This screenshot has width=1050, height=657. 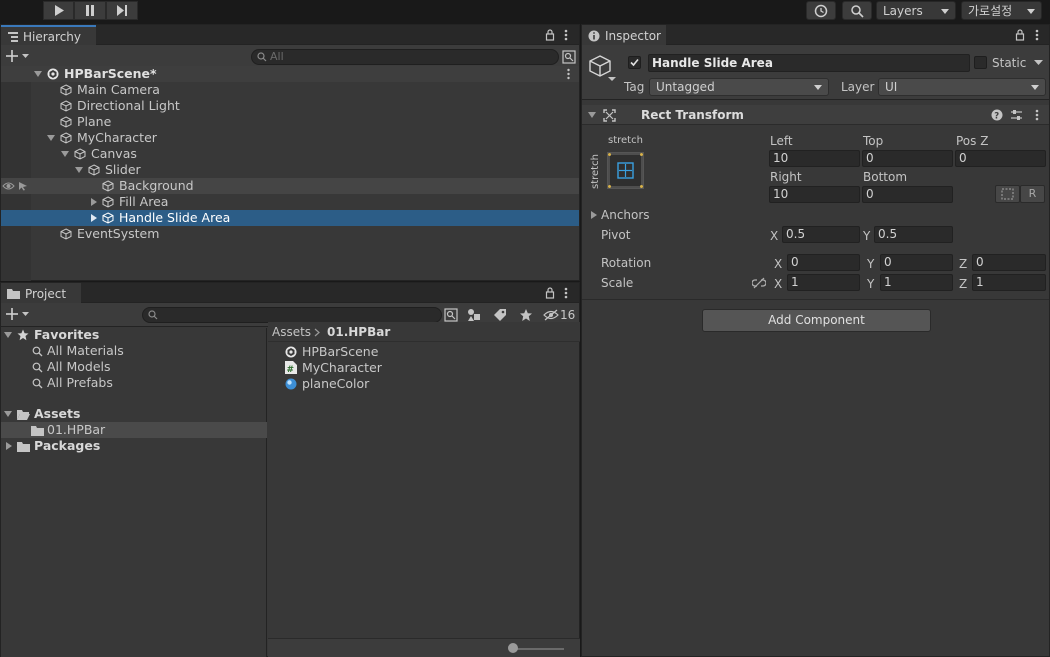 What do you see at coordinates (134, 335) in the screenshot?
I see `favorites-row: Favorites` at bounding box center [134, 335].